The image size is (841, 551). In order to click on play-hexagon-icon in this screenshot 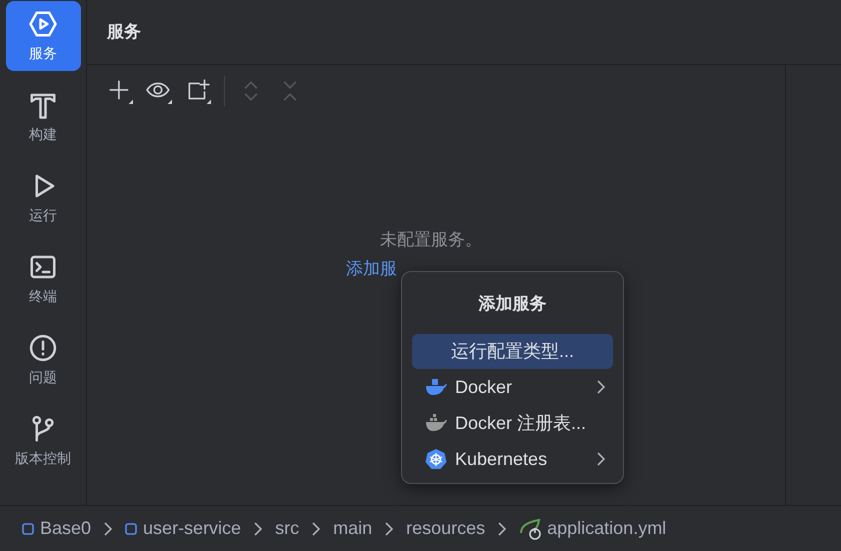, I will do `click(43, 23)`.